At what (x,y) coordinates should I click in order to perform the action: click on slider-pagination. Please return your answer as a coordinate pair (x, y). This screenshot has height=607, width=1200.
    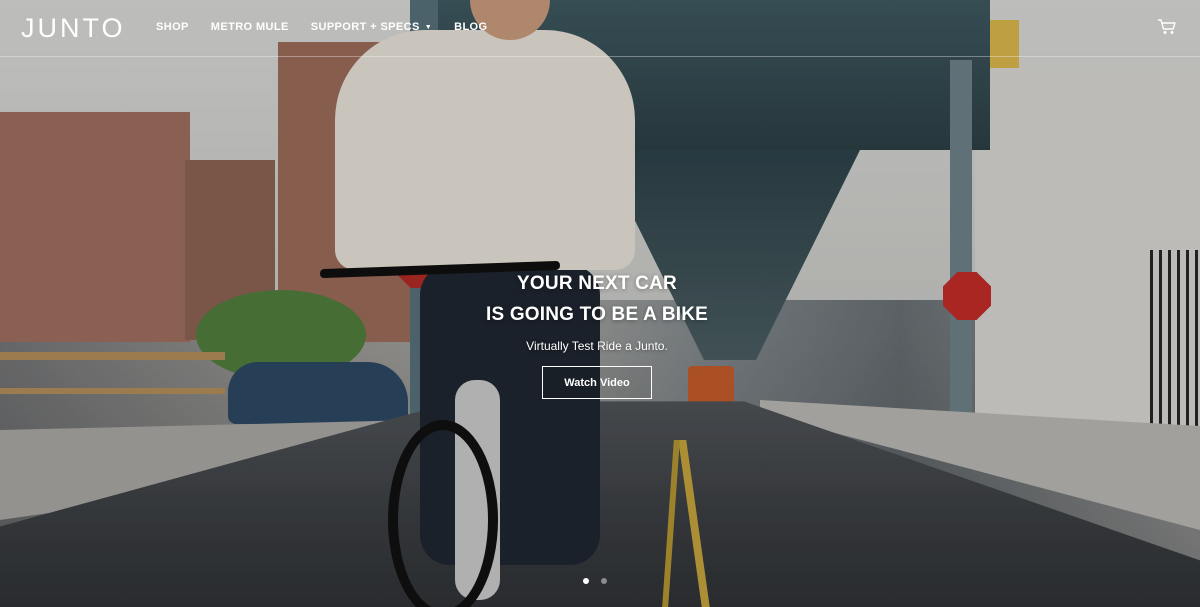
    Looking at the image, I should click on (595, 581).